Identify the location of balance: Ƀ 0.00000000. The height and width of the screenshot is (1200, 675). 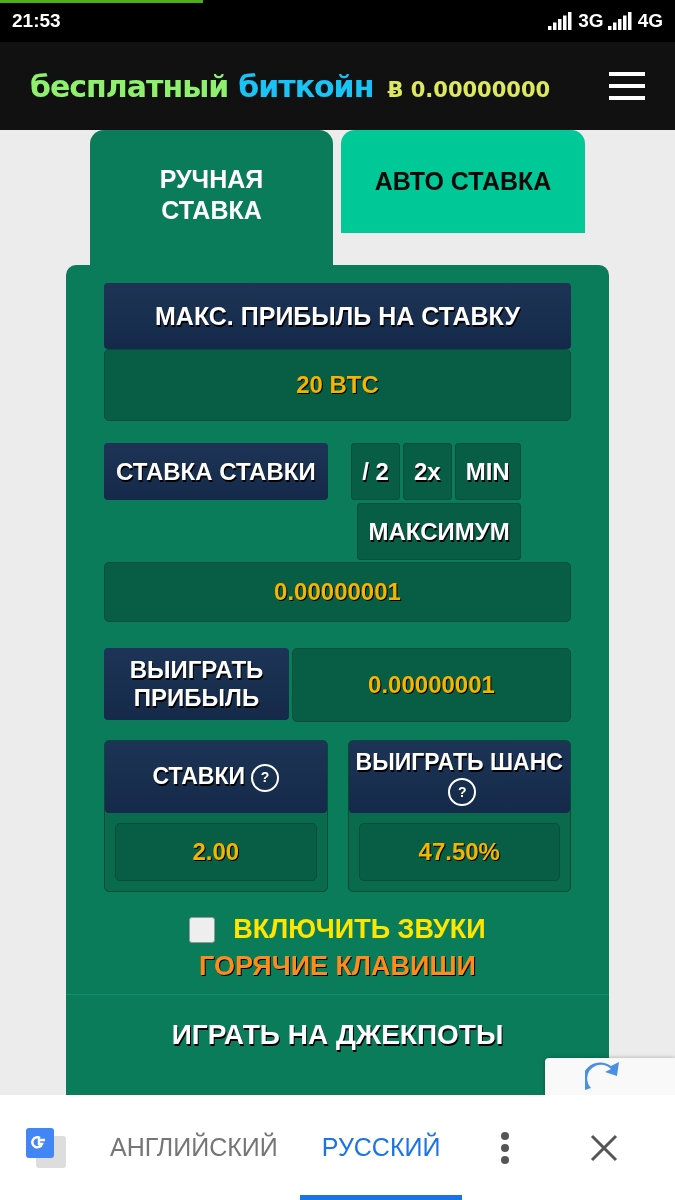
(469, 89).